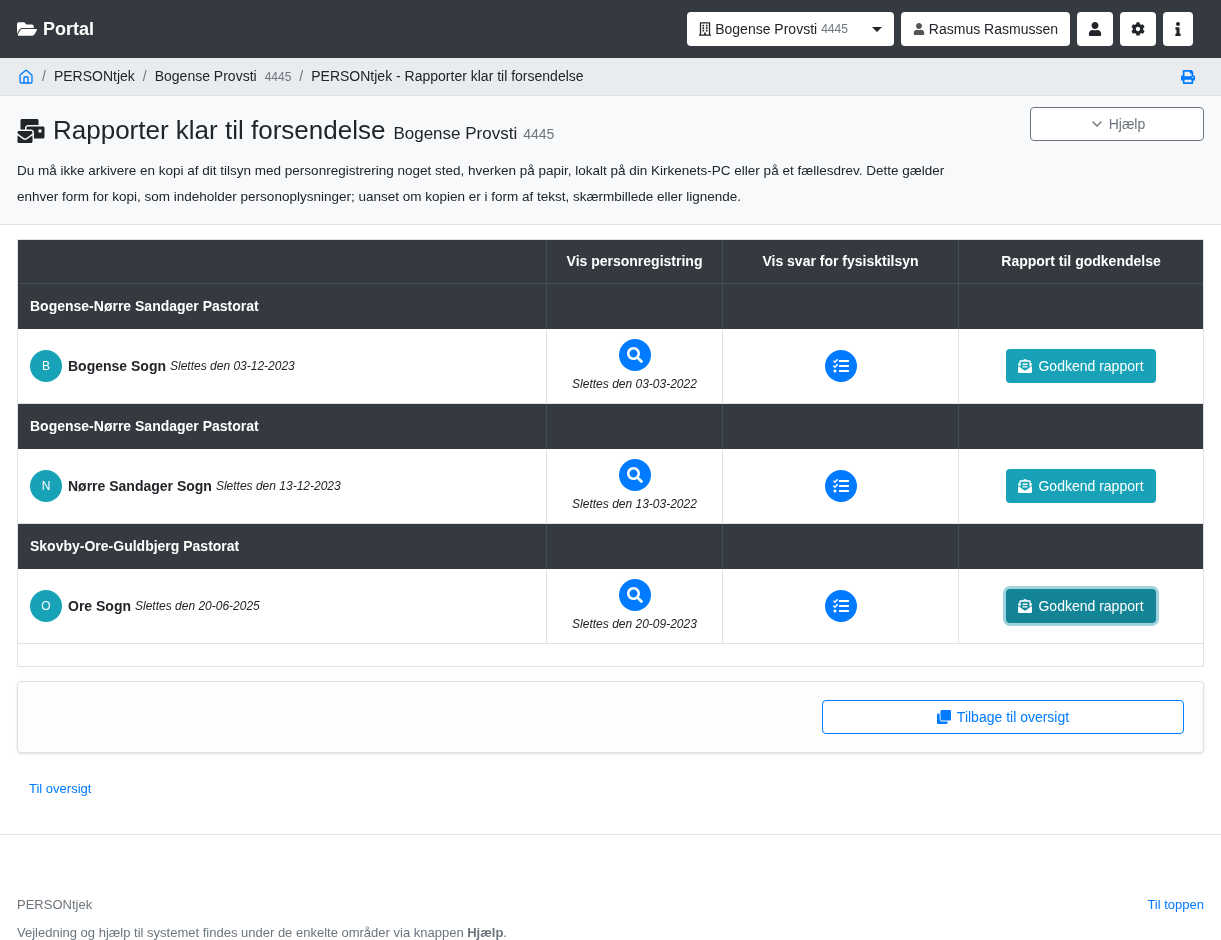 The image size is (1221, 940). I want to click on folder-icon, so click(27, 29).